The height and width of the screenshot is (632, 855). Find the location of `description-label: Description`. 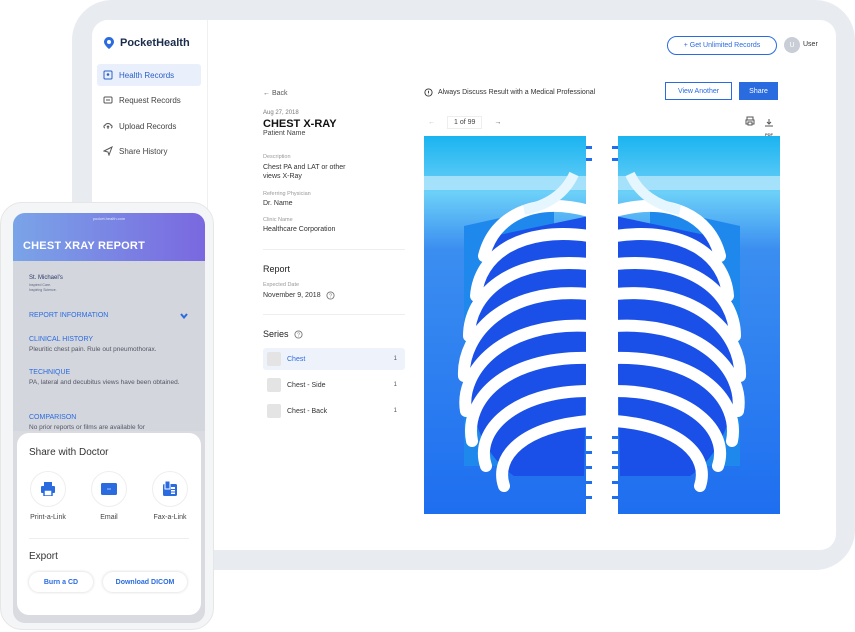

description-label: Description is located at coordinates (277, 157).